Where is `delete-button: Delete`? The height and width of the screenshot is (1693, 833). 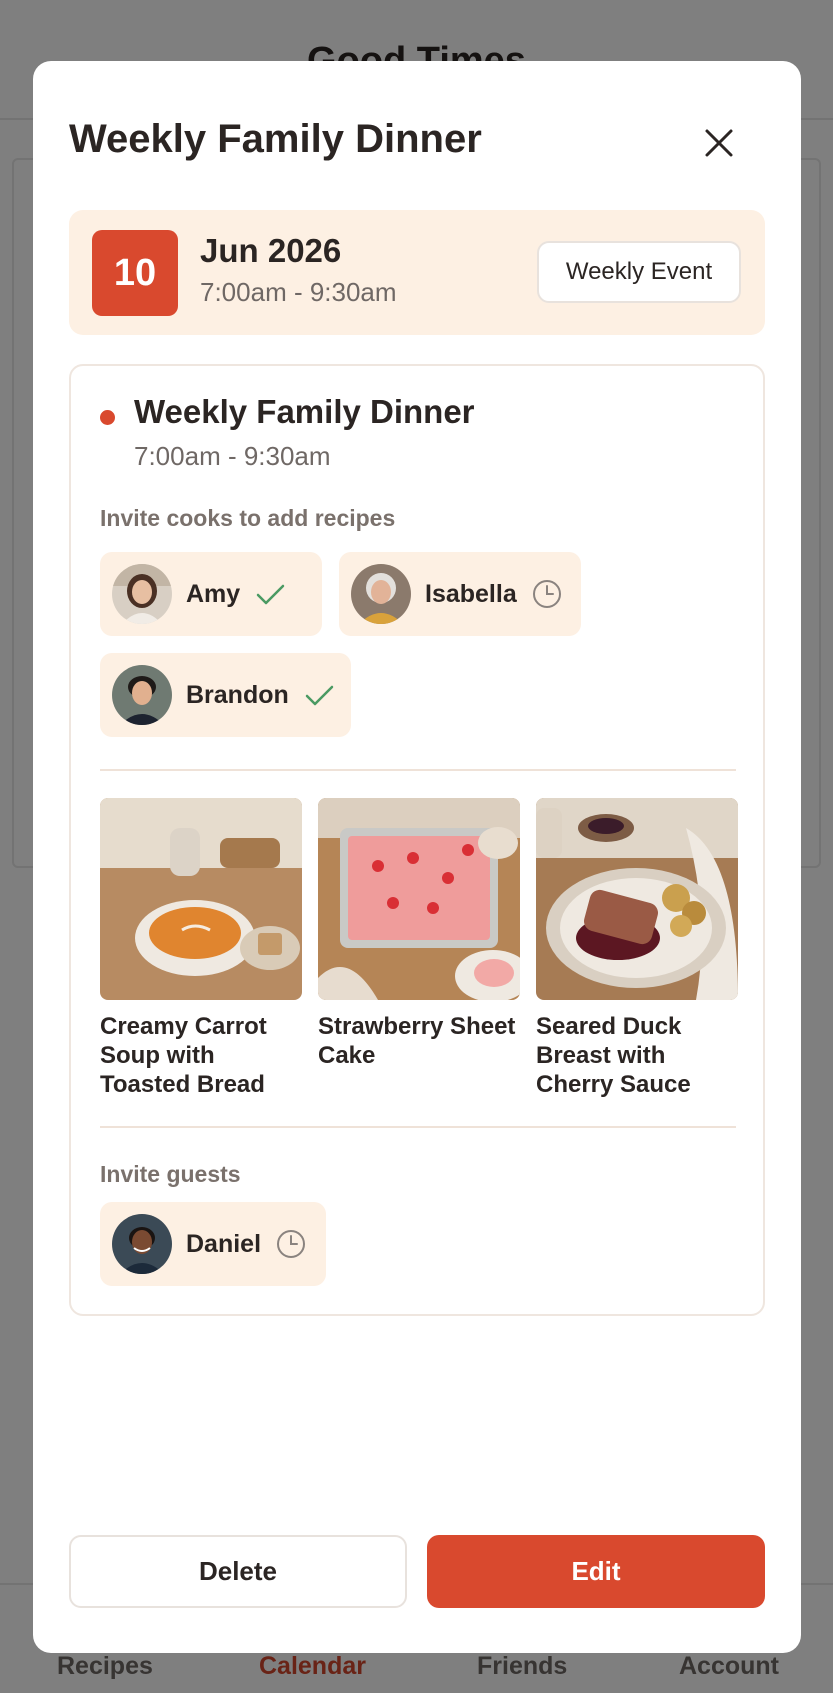 delete-button: Delete is located at coordinates (238, 1571).